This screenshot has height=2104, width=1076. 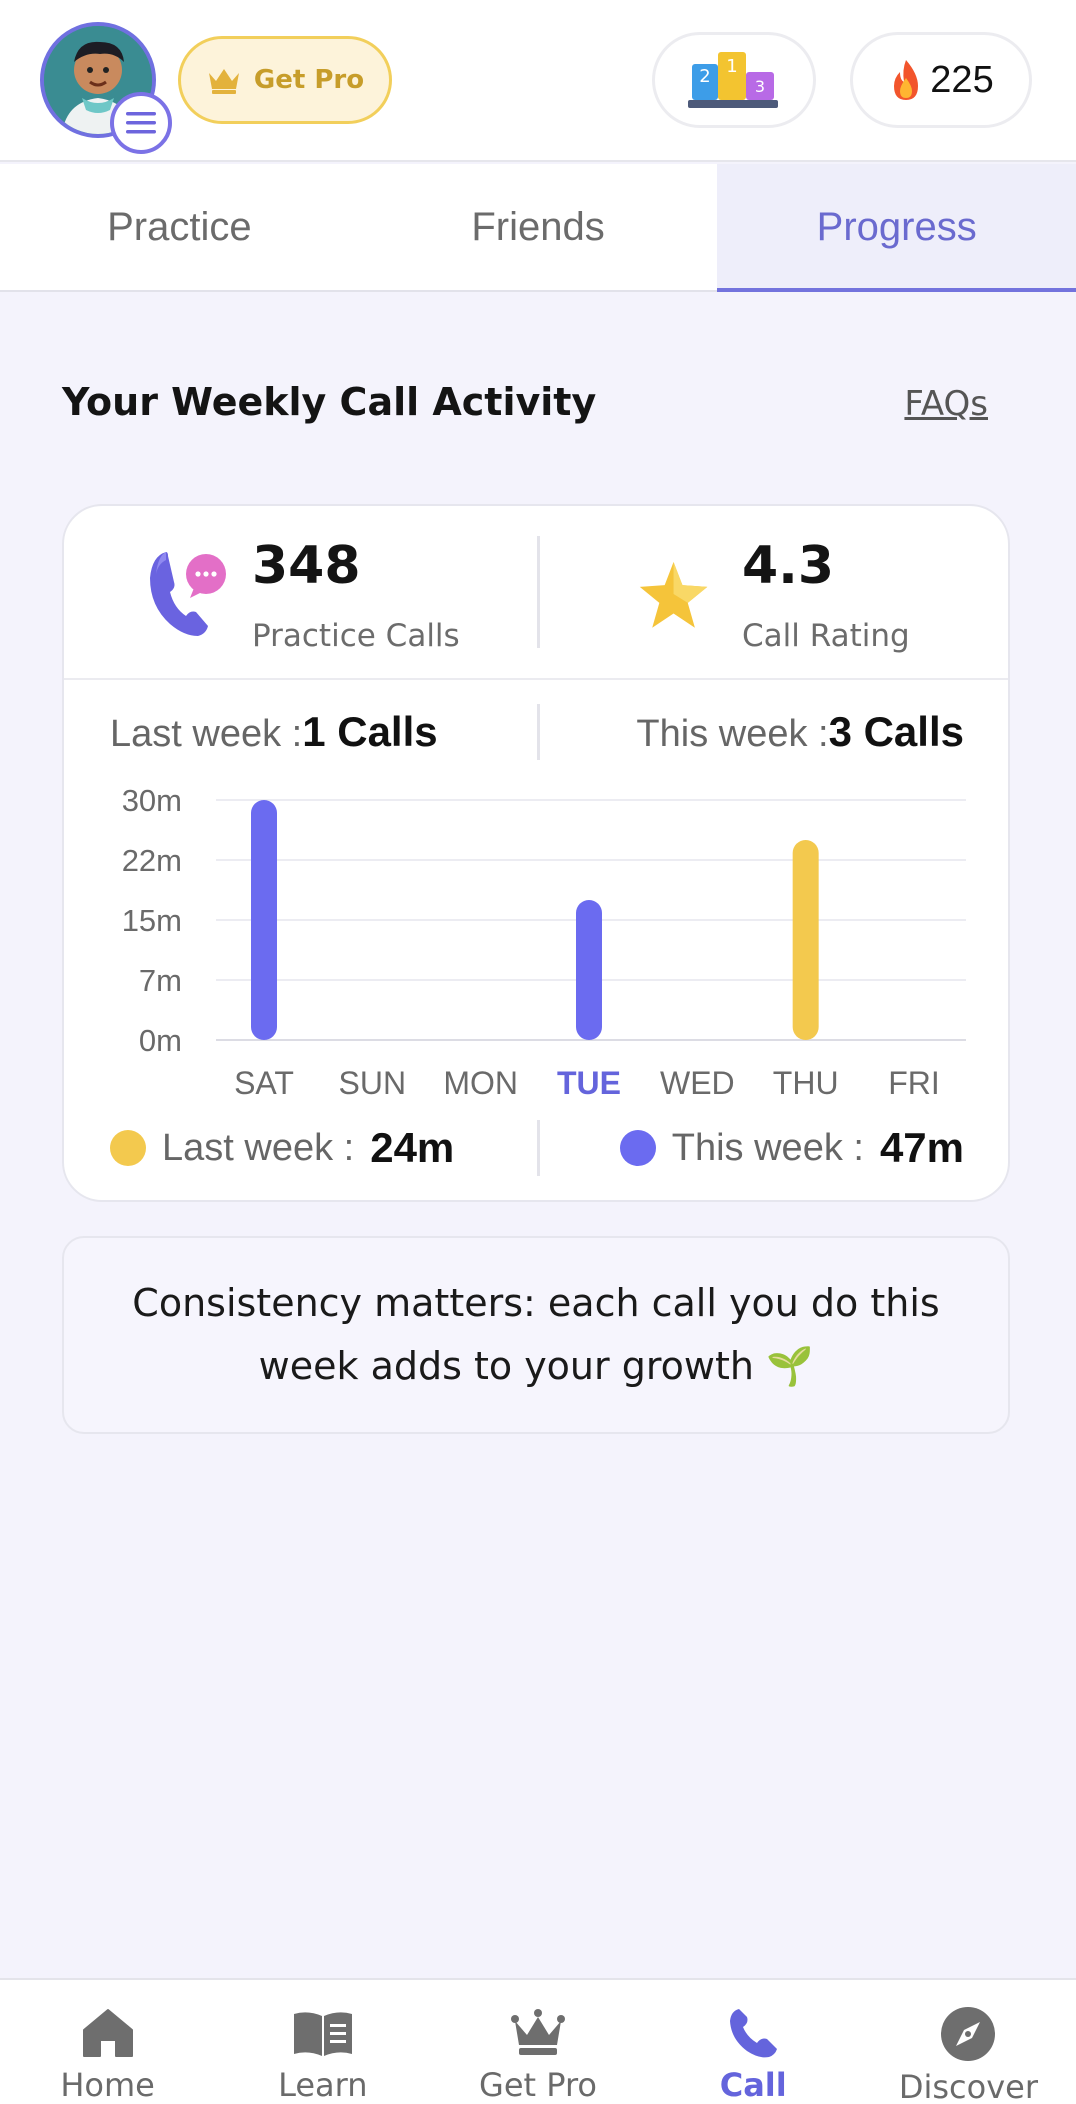 I want to click on tab-progress: Progress, so click(x=896, y=228).